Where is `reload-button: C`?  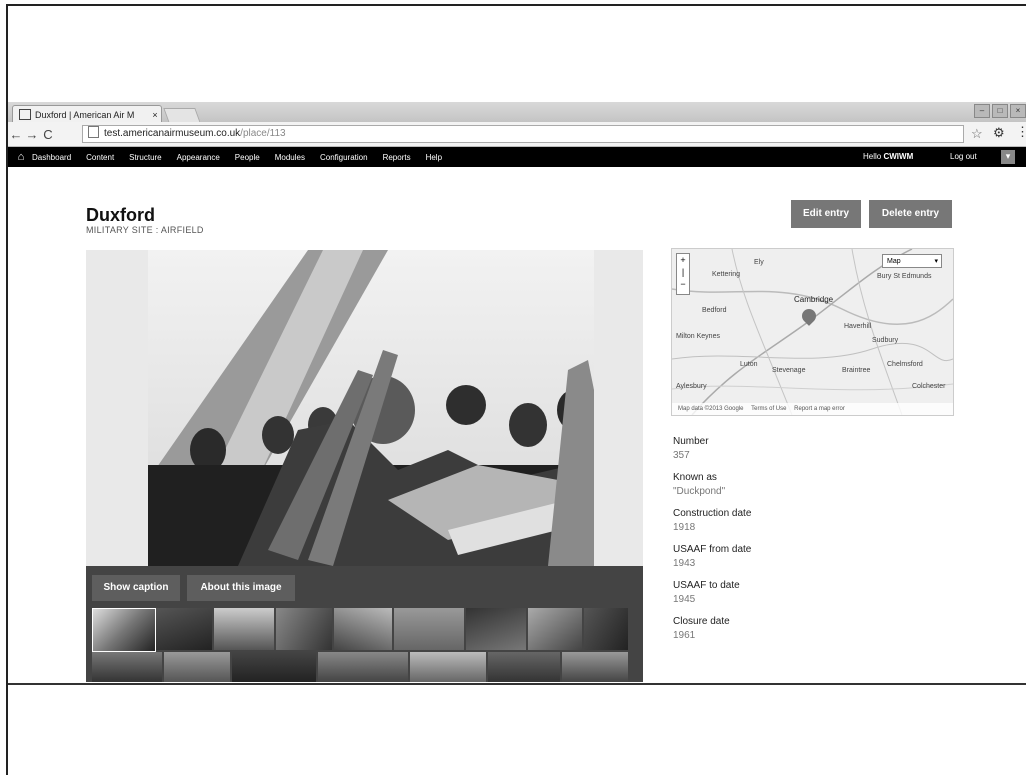
reload-button: C is located at coordinates (48, 134).